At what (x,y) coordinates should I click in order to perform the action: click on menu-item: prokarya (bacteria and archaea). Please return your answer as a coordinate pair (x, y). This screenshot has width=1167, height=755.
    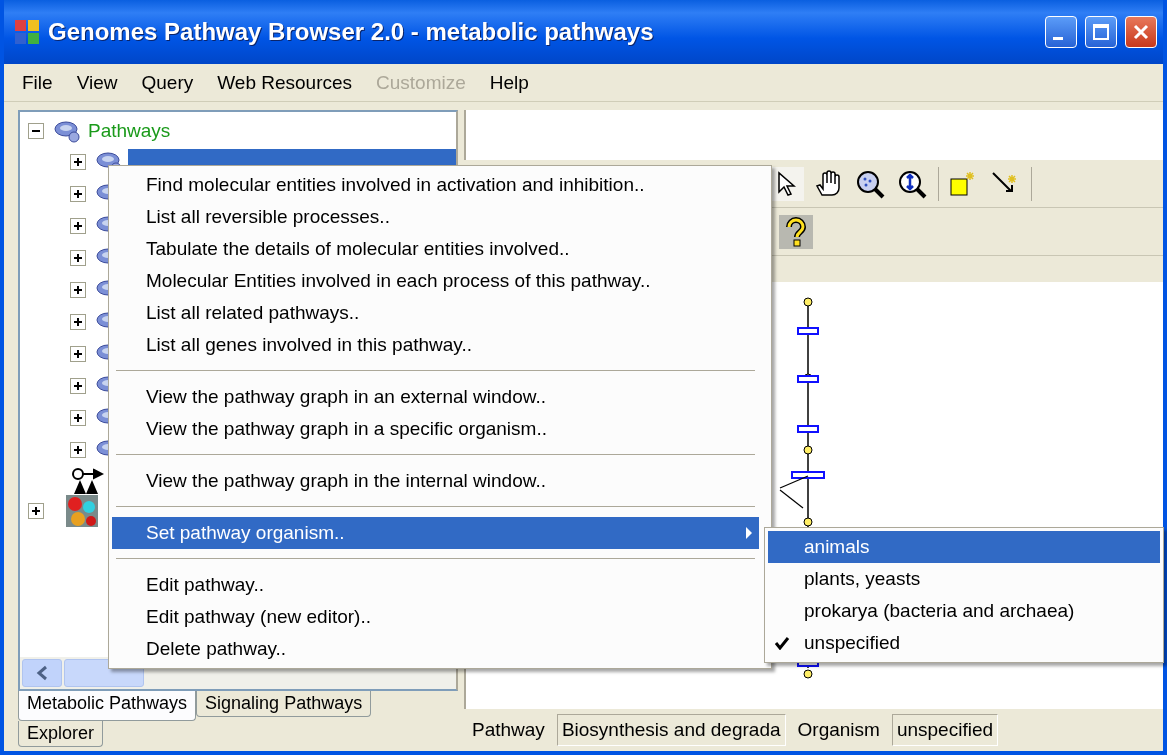
    Looking at the image, I should click on (964, 611).